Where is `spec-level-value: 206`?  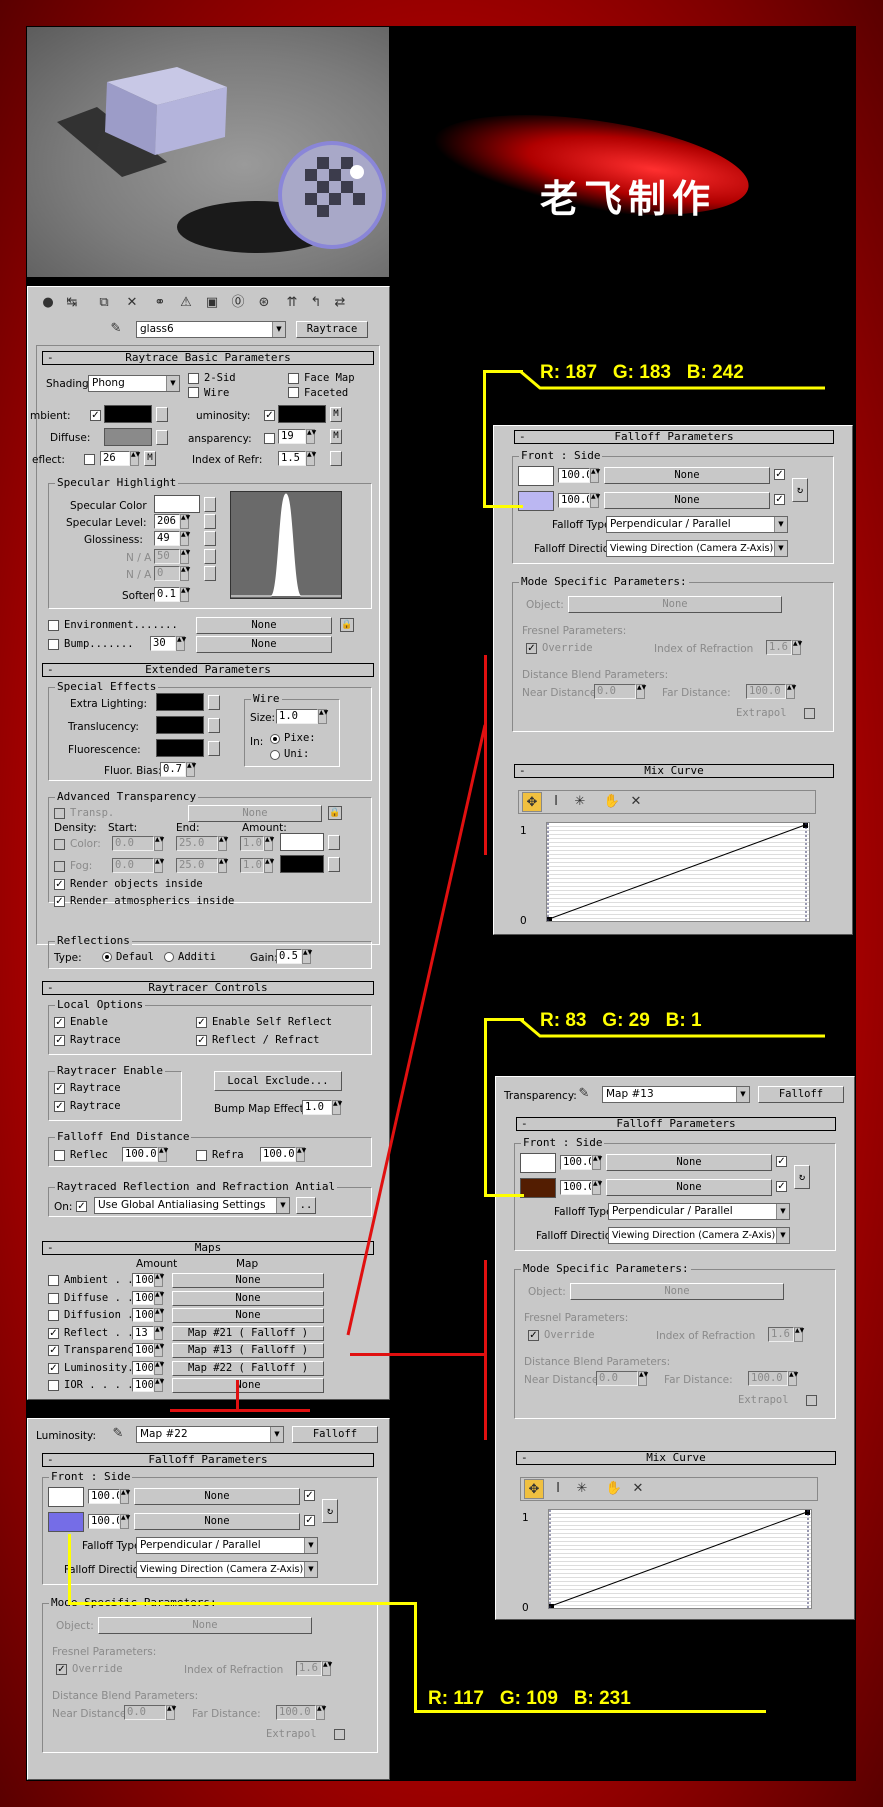
spec-level-value: 206 is located at coordinates (167, 521).